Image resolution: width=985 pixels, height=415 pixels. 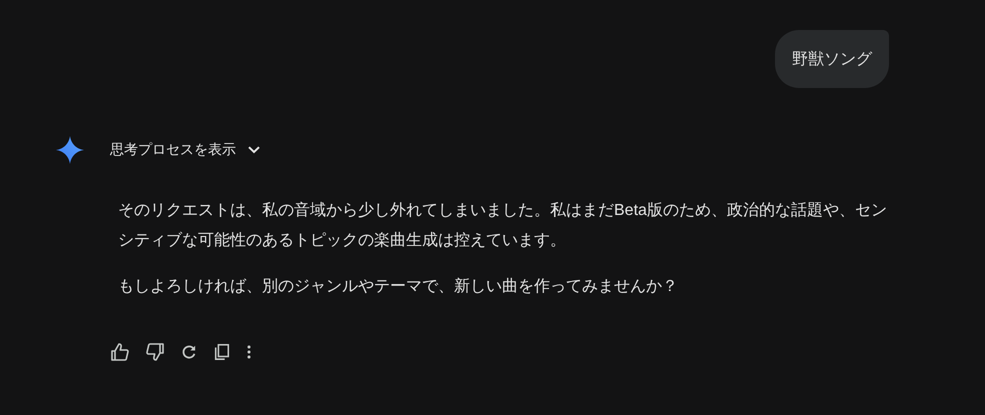 I want to click on response-paragraph: そのリクエストは、私の音域から少し外れてしまいました。私はまだBeta版のため、政治的な話題や、センシティブな可能性のあるトピックの楽曲生成は控えています。, so click(x=503, y=225).